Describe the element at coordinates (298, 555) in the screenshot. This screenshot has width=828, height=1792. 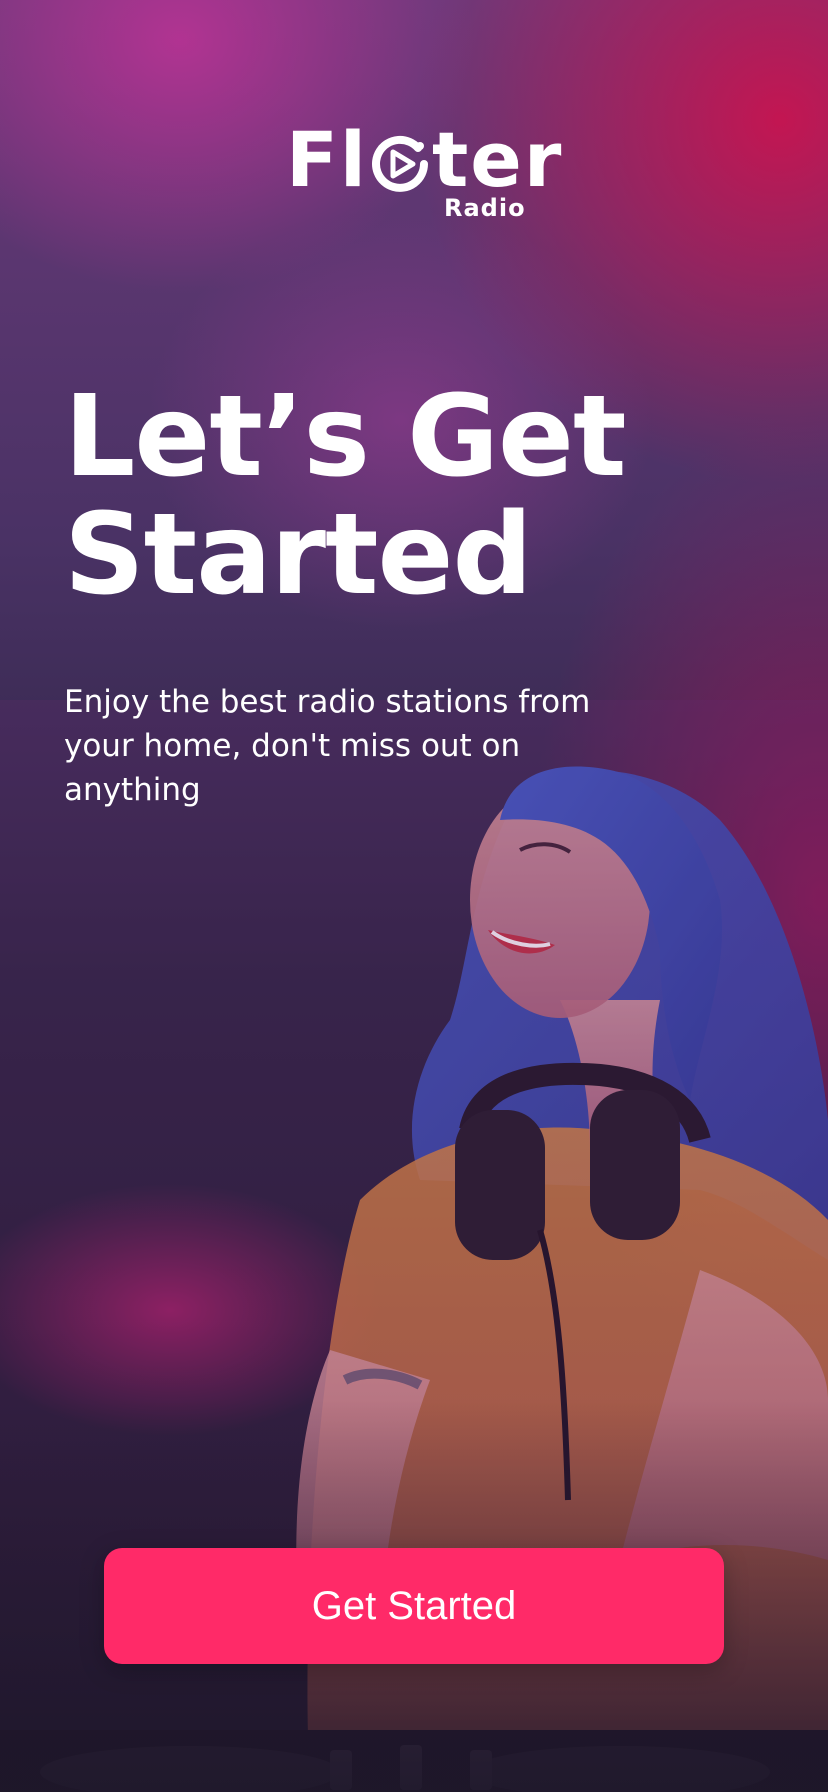
I see `title-line-2: Started` at that location.